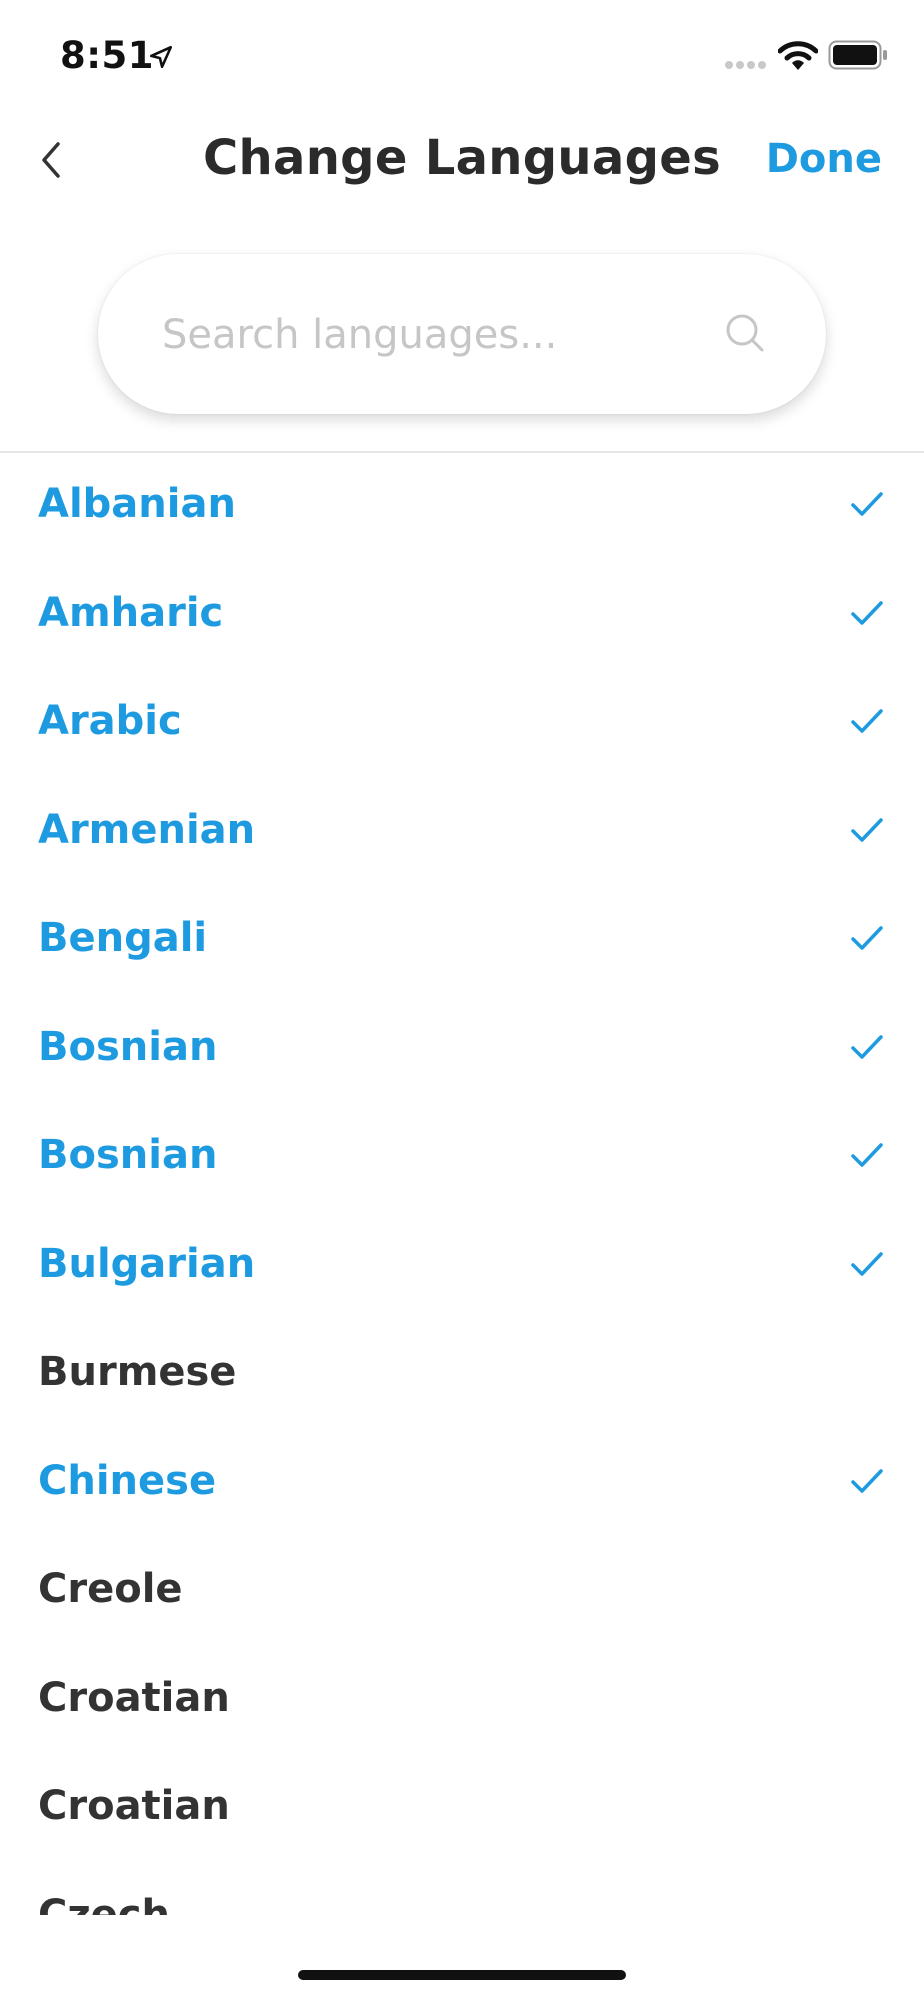  I want to click on language-label: Armenian, so click(147, 829).